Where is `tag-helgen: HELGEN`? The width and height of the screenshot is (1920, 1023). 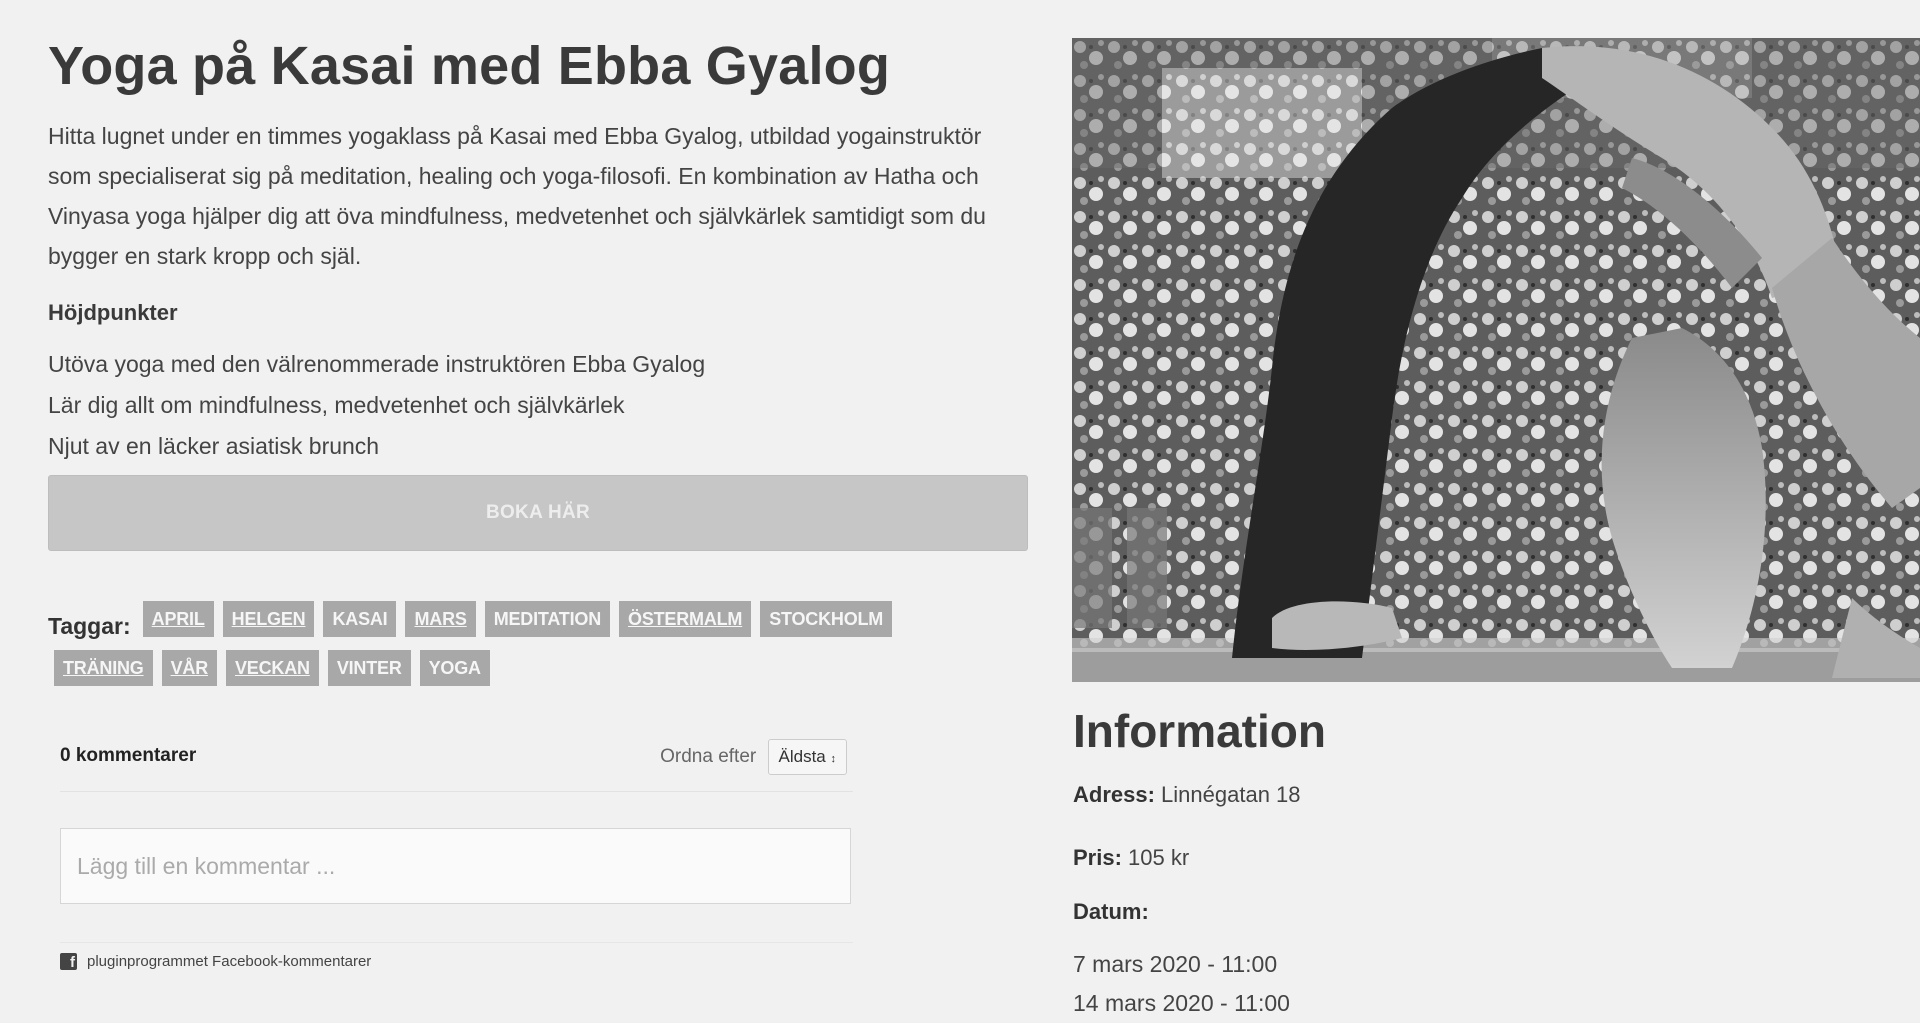 tag-helgen: HELGEN is located at coordinates (268, 619).